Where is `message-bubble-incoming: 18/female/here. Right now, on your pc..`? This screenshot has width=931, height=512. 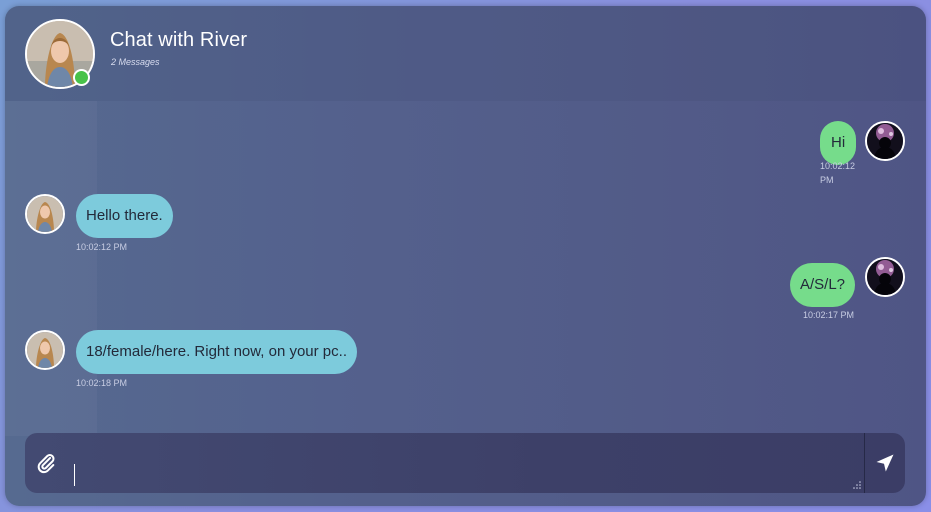
message-bubble-incoming: 18/female/here. Right now, on your pc.. is located at coordinates (216, 352).